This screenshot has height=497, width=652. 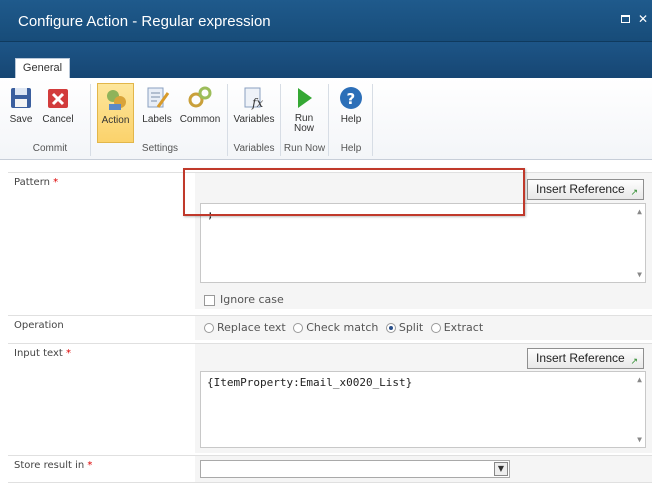 What do you see at coordinates (326, 21) in the screenshot?
I see `title-bar: Configure Action - Regular expression ✕` at bounding box center [326, 21].